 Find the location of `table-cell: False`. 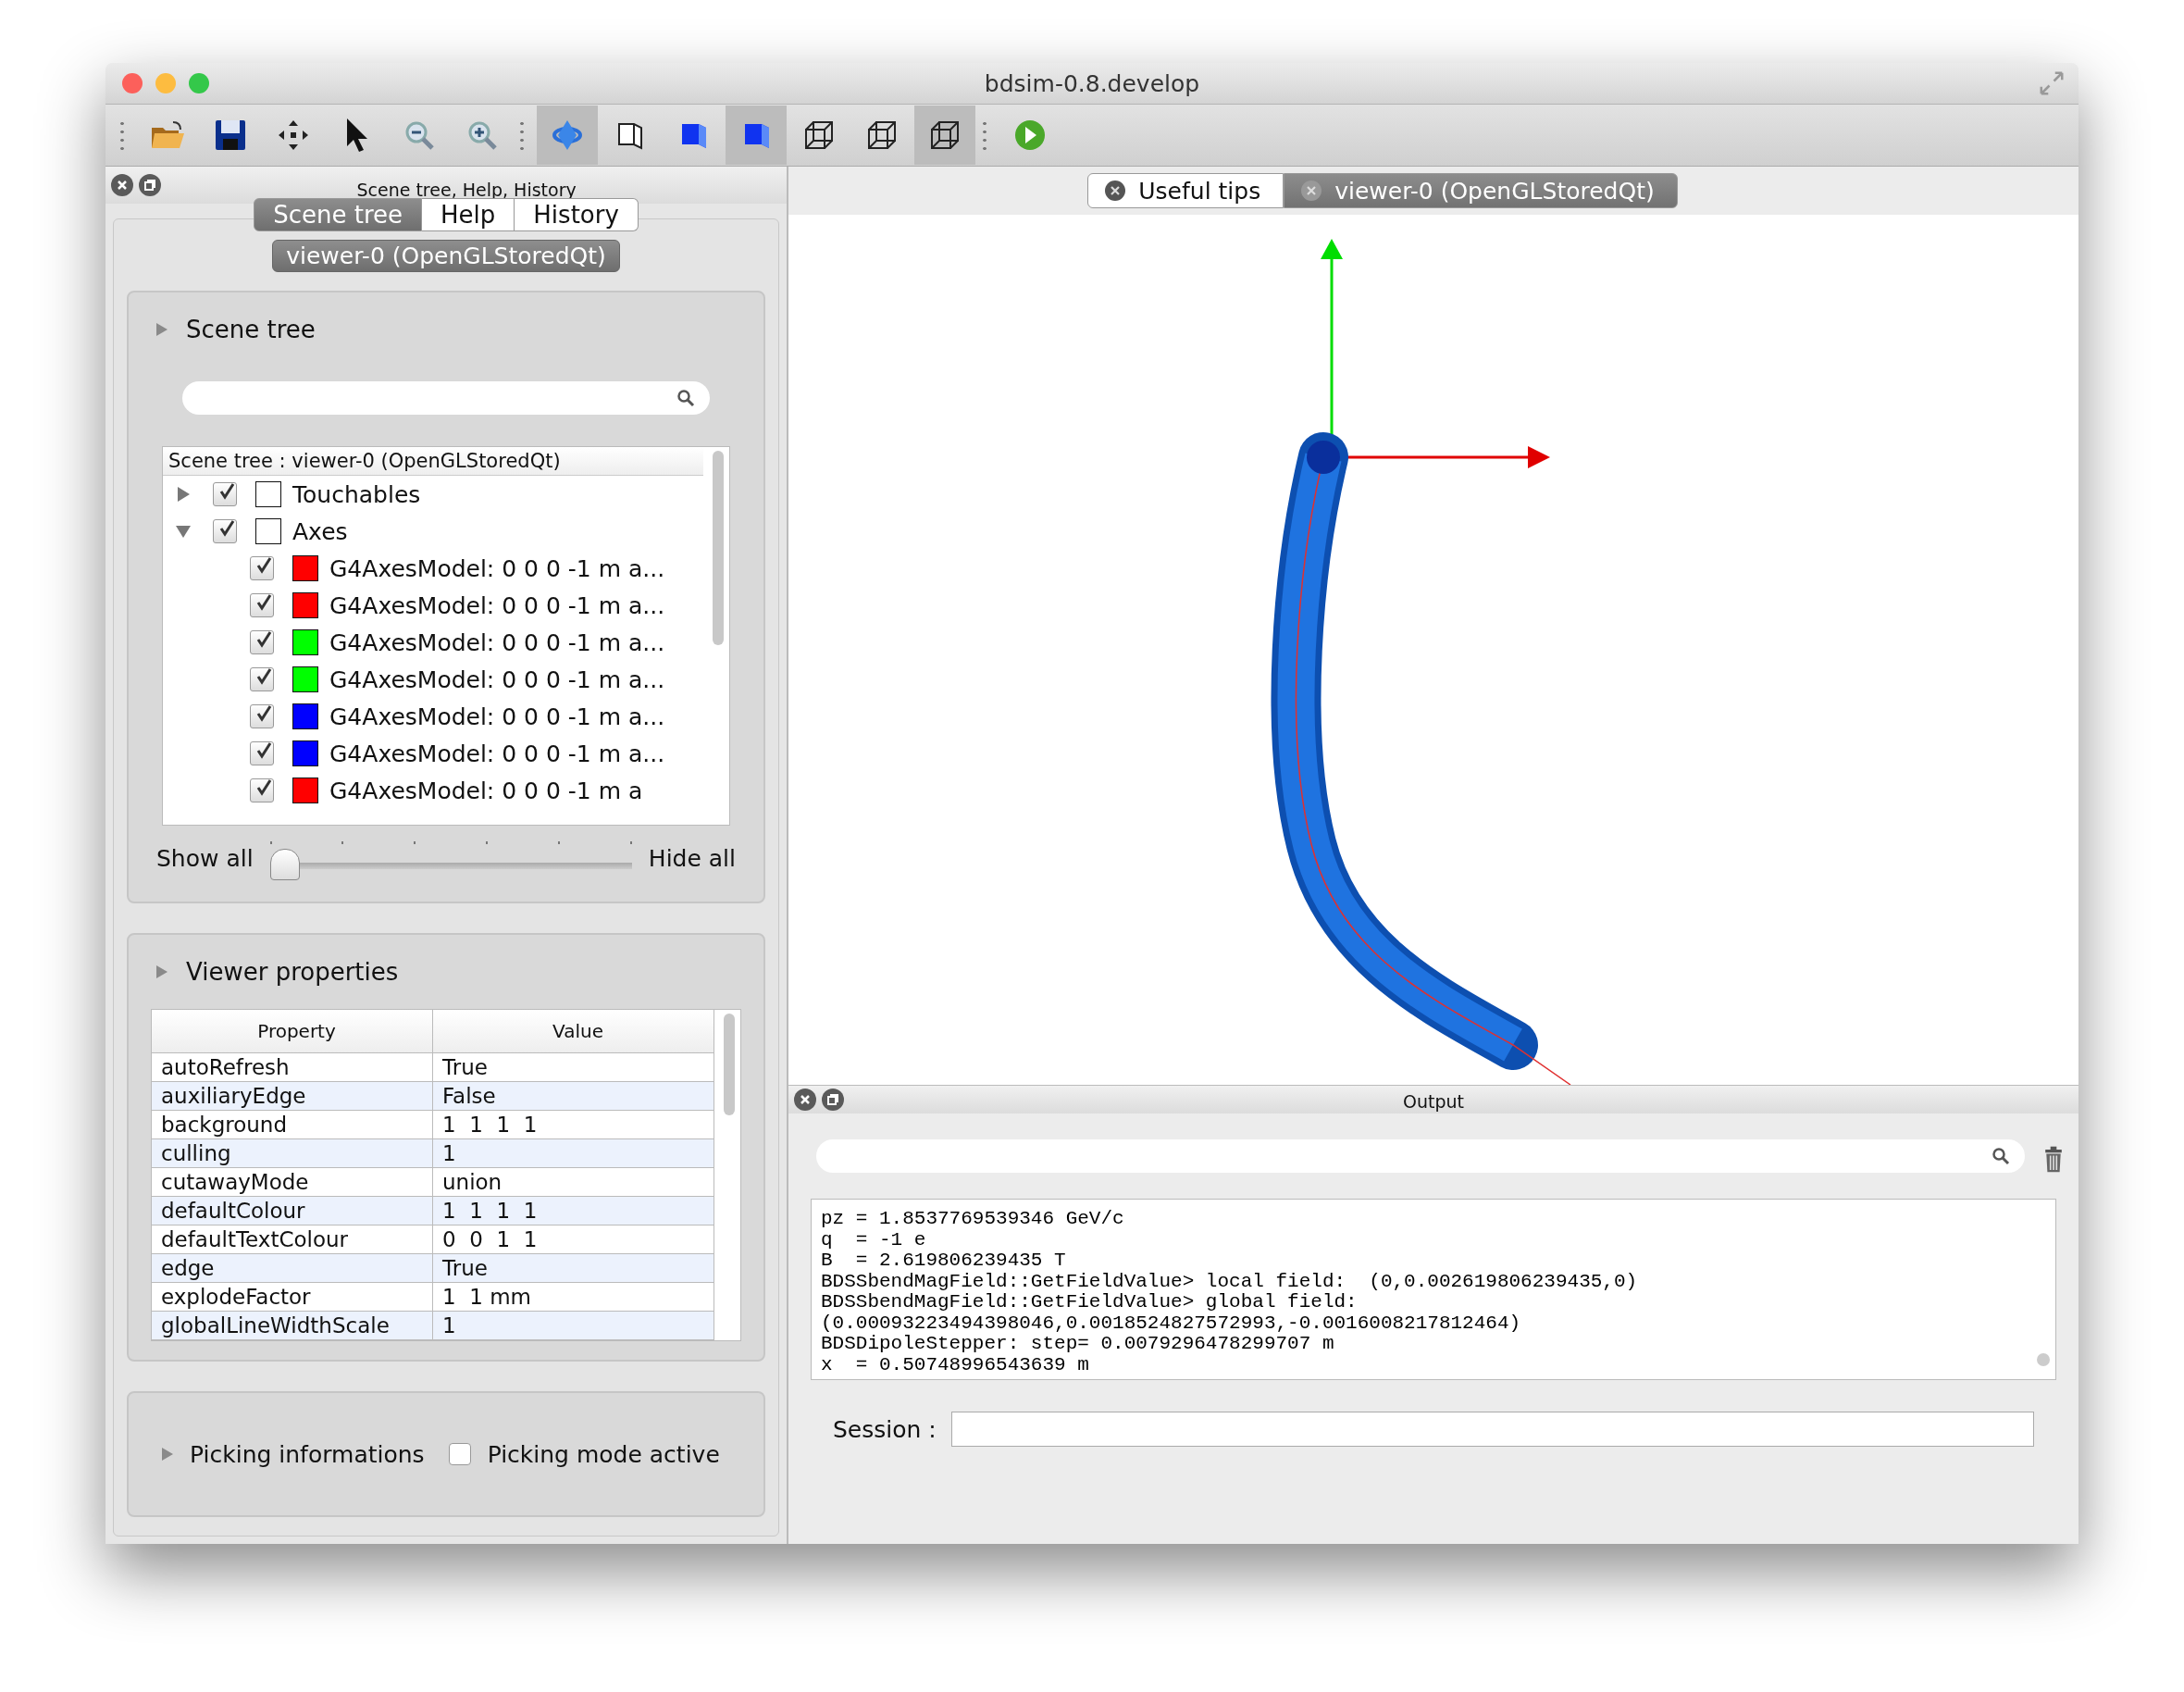

table-cell: False is located at coordinates (573, 1096).